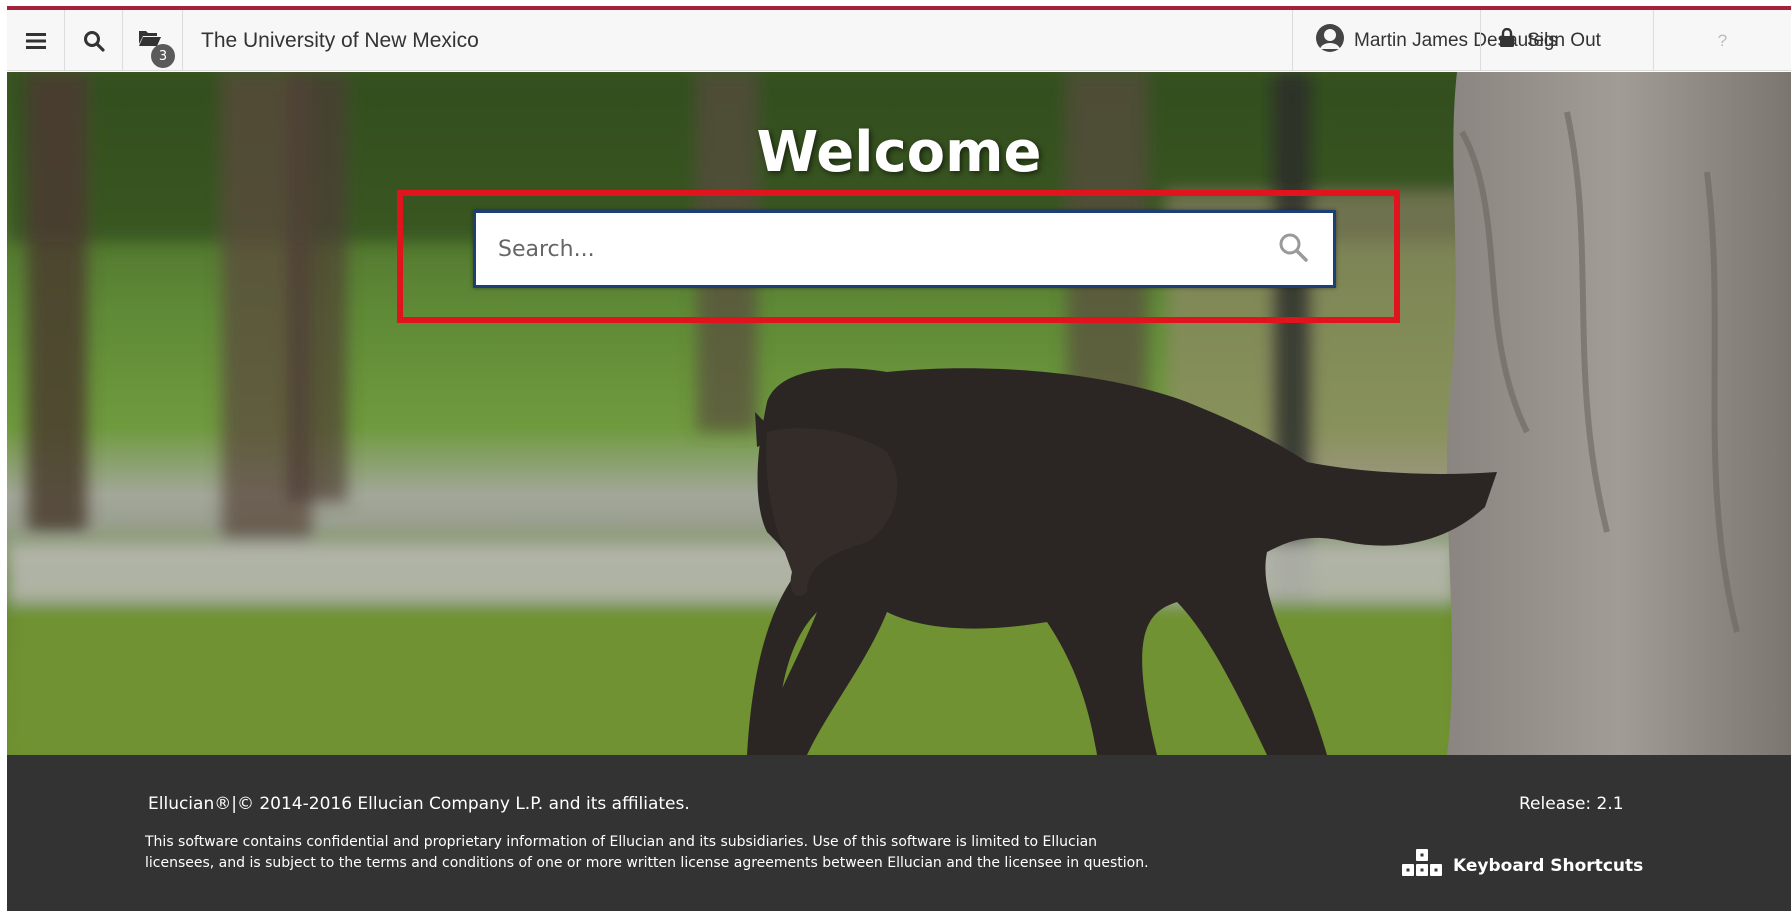 The image size is (1791, 911). What do you see at coordinates (1330, 40) in the screenshot?
I see `user-avatar-icon` at bounding box center [1330, 40].